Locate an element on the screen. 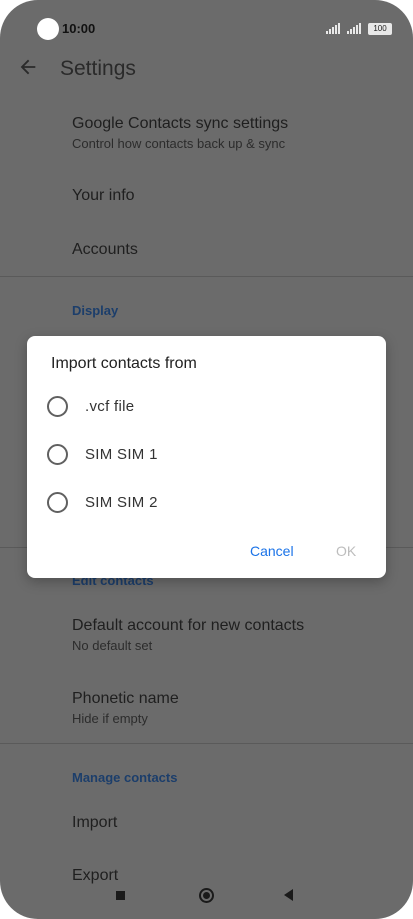  ok-button: OK is located at coordinates (346, 551).